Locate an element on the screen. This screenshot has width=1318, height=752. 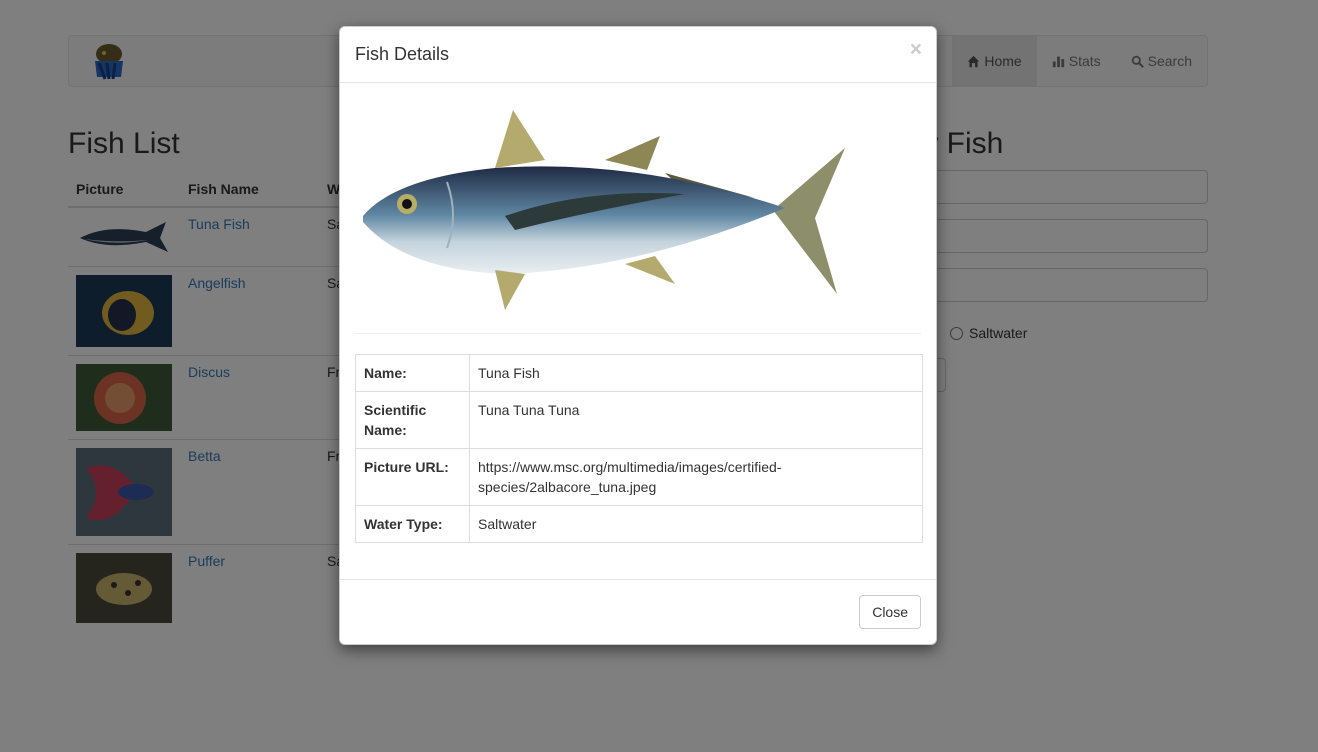
scientific-name-value: Tuna Tuna Tuna is located at coordinates (696, 420).